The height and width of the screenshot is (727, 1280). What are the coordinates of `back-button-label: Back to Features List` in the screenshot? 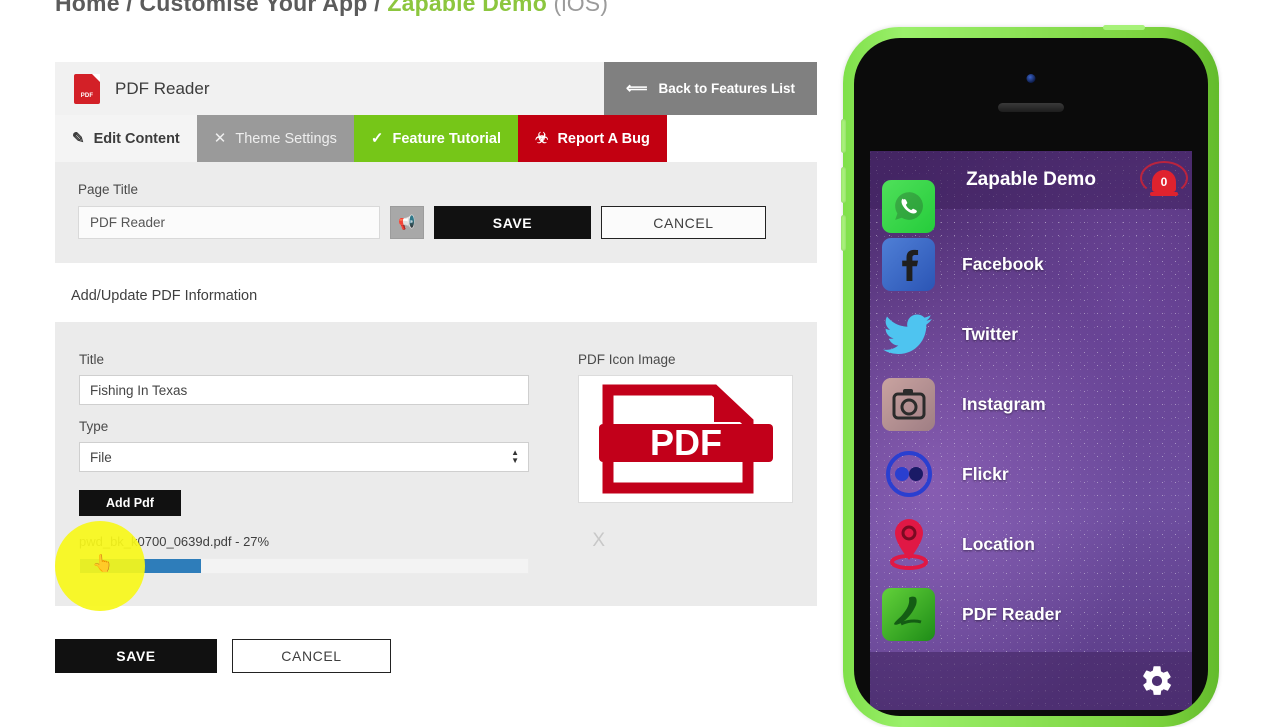 It's located at (726, 88).